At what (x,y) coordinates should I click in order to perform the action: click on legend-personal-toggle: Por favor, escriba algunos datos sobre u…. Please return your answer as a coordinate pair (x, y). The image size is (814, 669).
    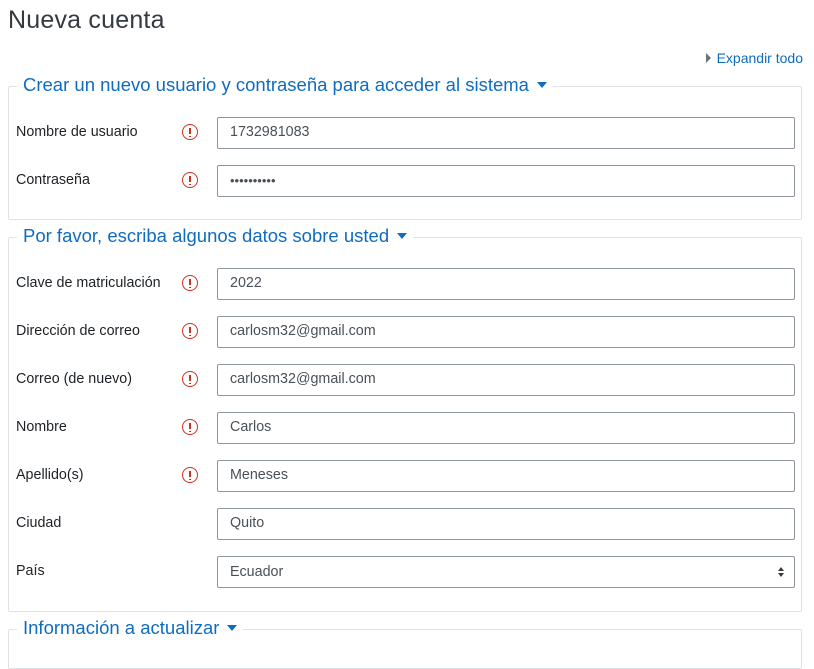
    Looking at the image, I should click on (215, 236).